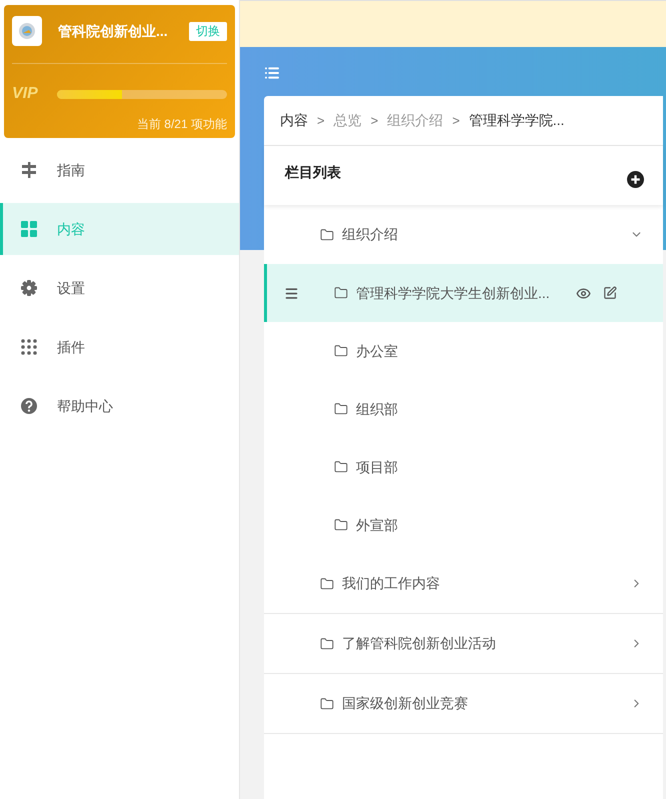 The image size is (666, 799). What do you see at coordinates (370, 234) in the screenshot?
I see `tree-item-label: 组织介绍` at bounding box center [370, 234].